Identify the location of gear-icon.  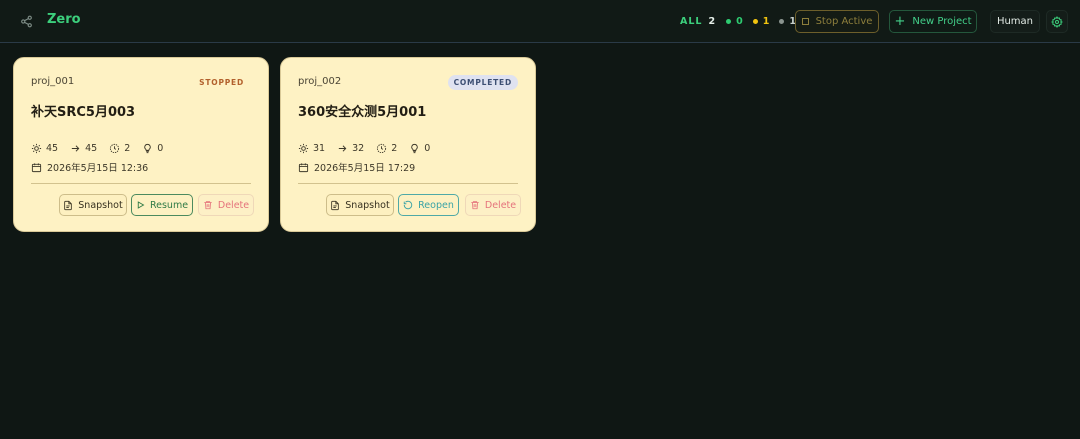
(1057, 21).